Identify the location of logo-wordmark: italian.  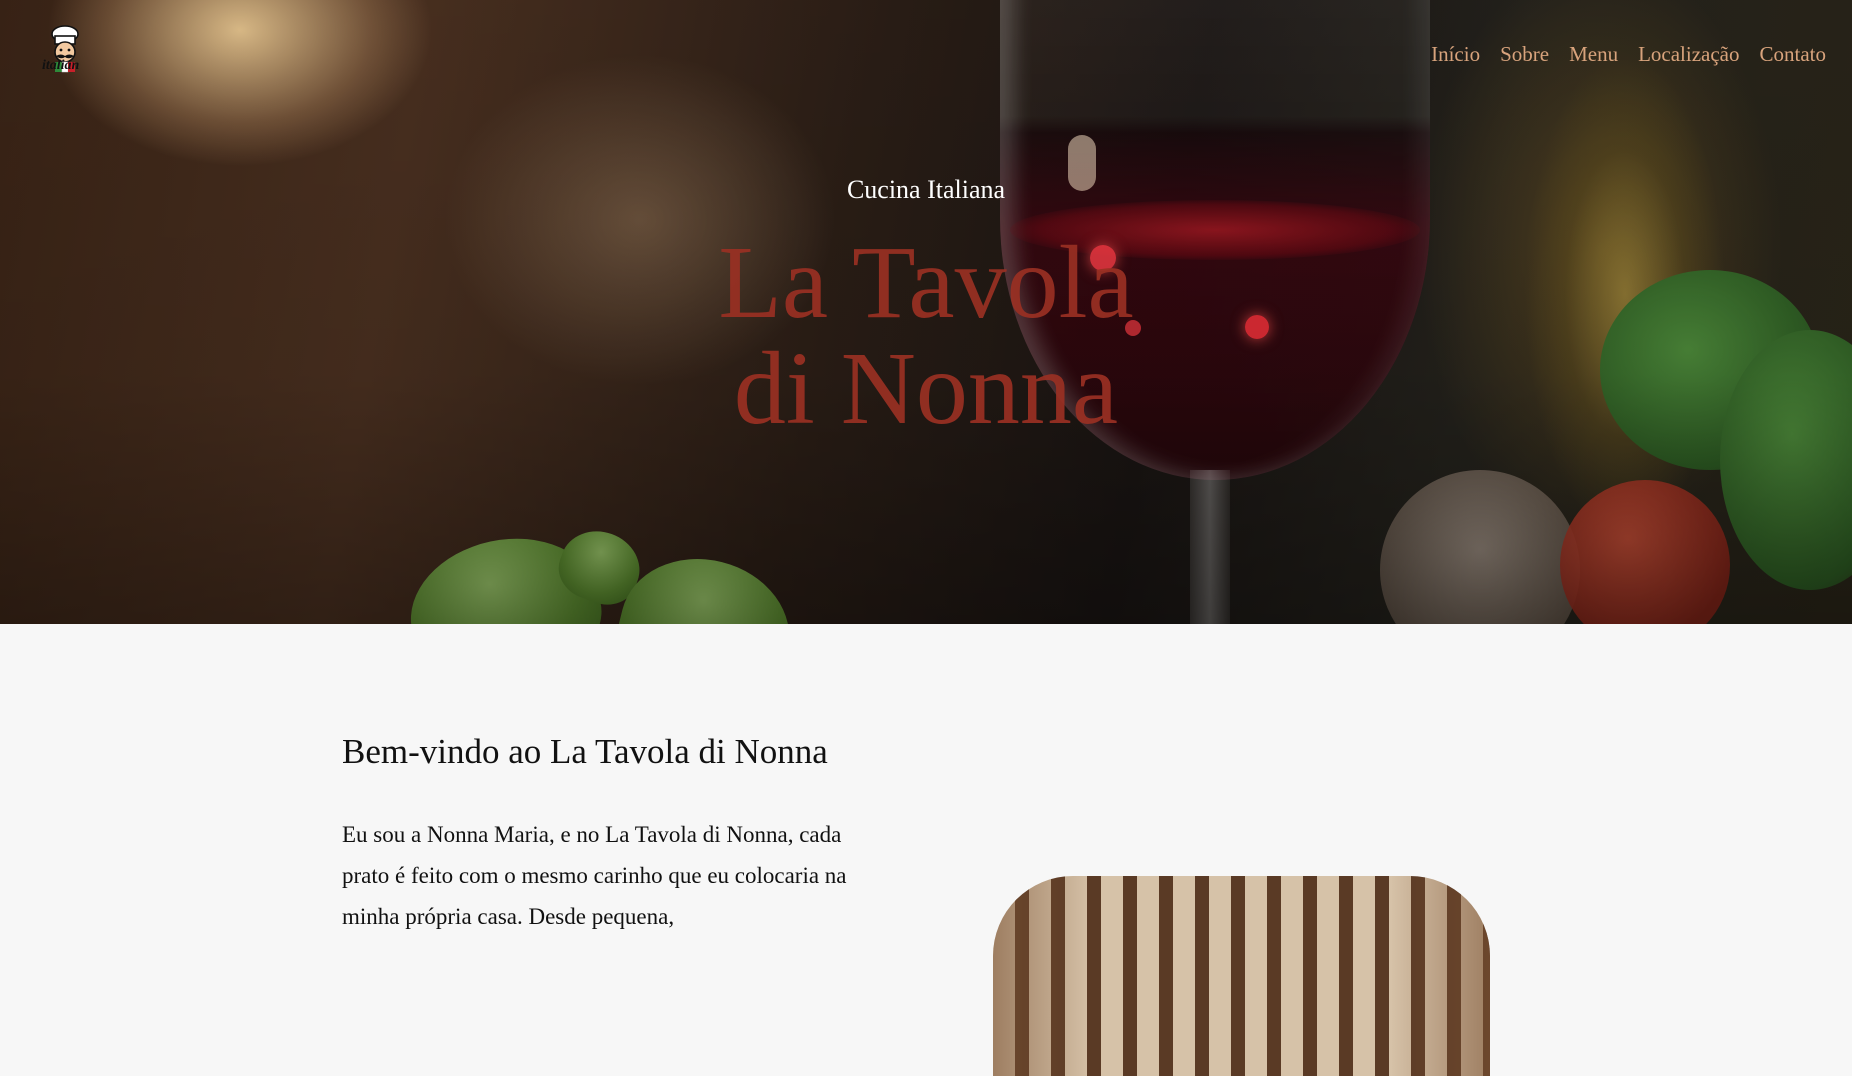
(60, 66).